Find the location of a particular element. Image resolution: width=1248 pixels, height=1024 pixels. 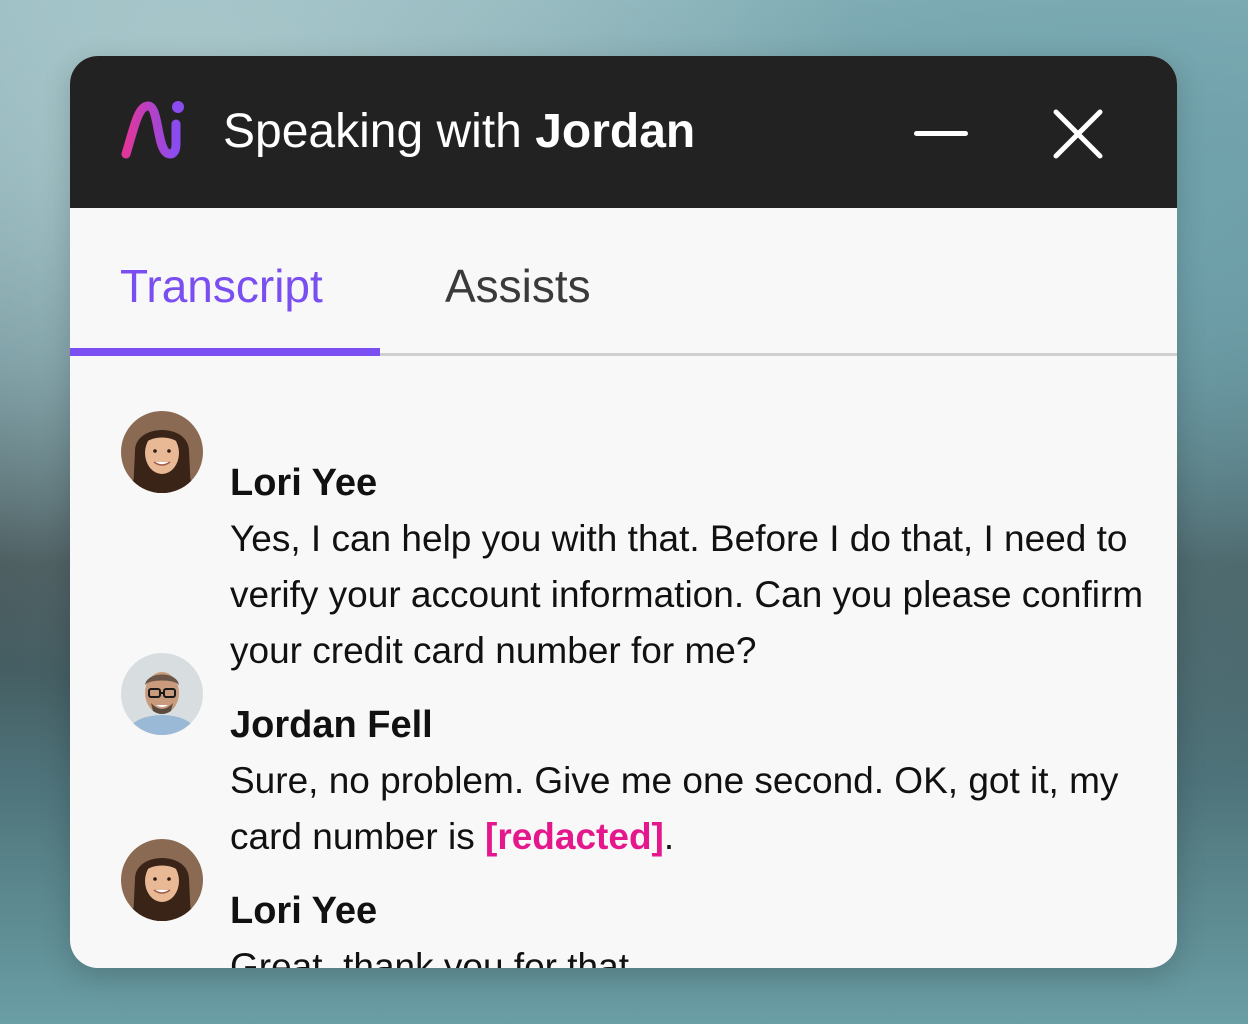

tab-transcript: Transcript is located at coordinates (221, 286).